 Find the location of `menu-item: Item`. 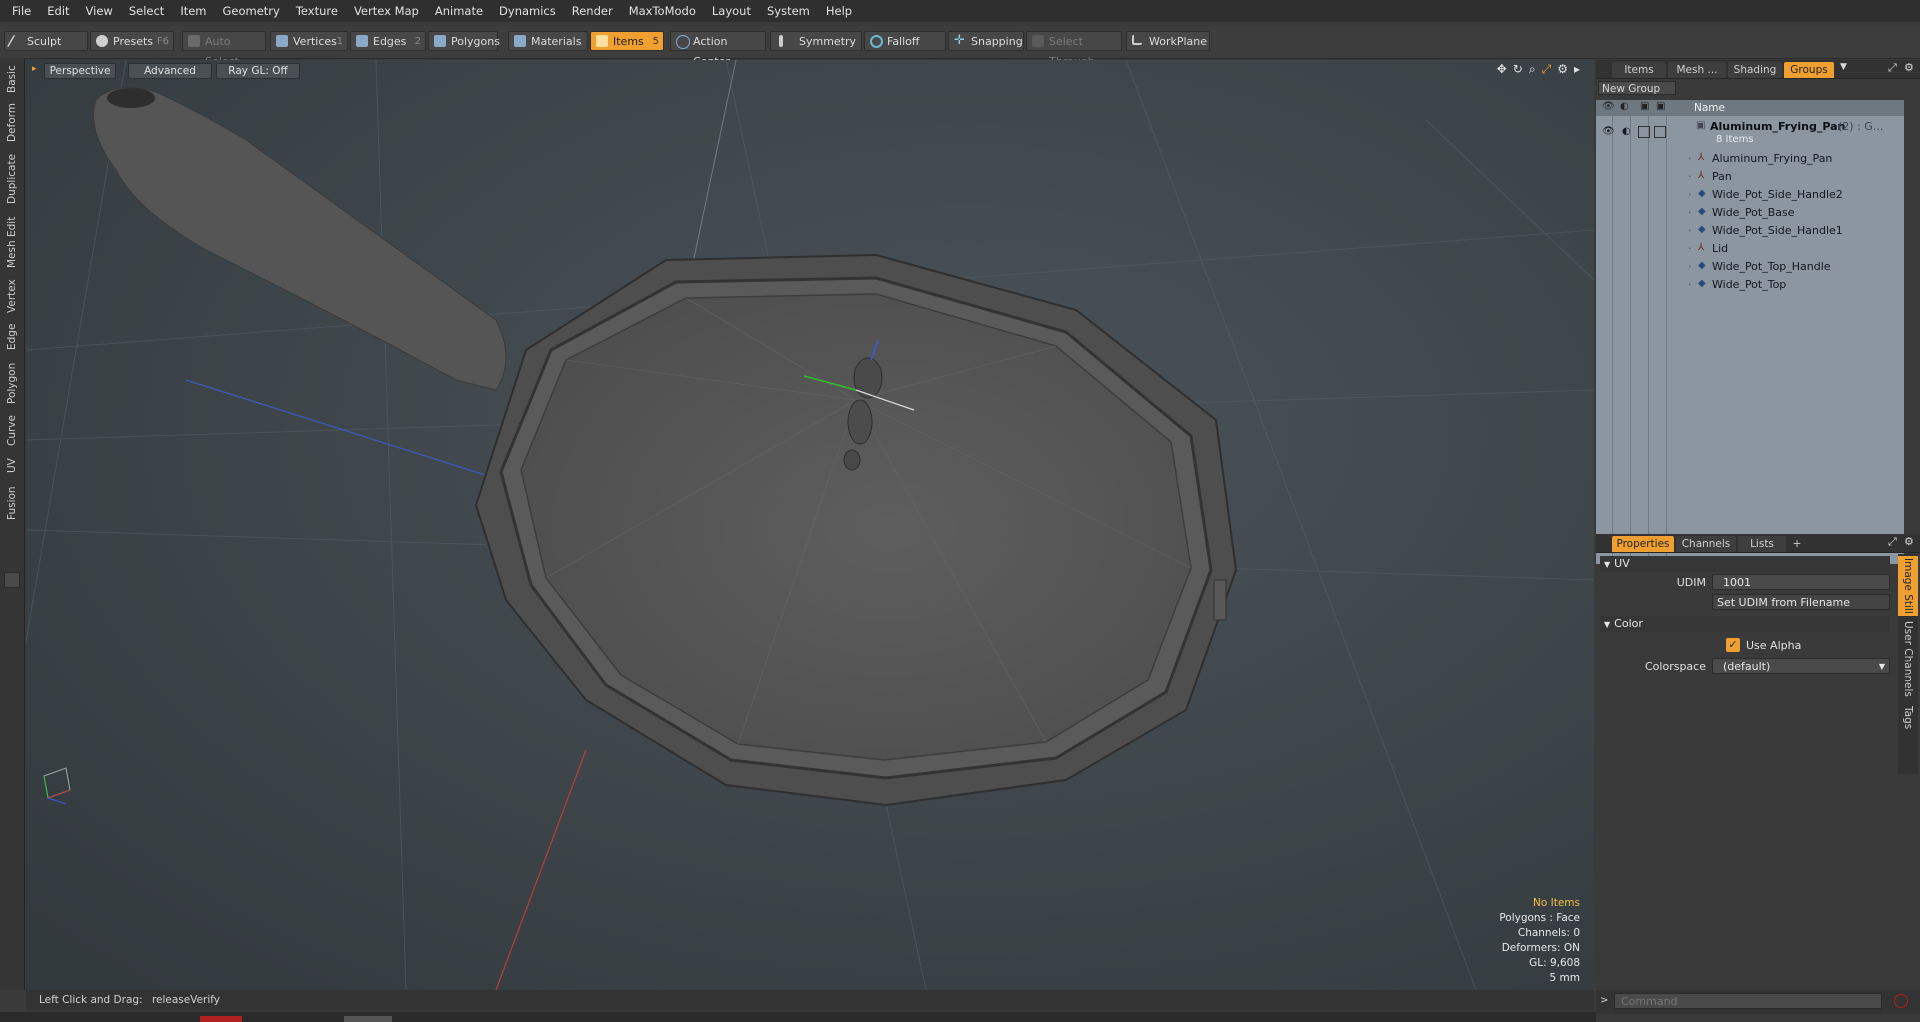

menu-item: Item is located at coordinates (193, 11).